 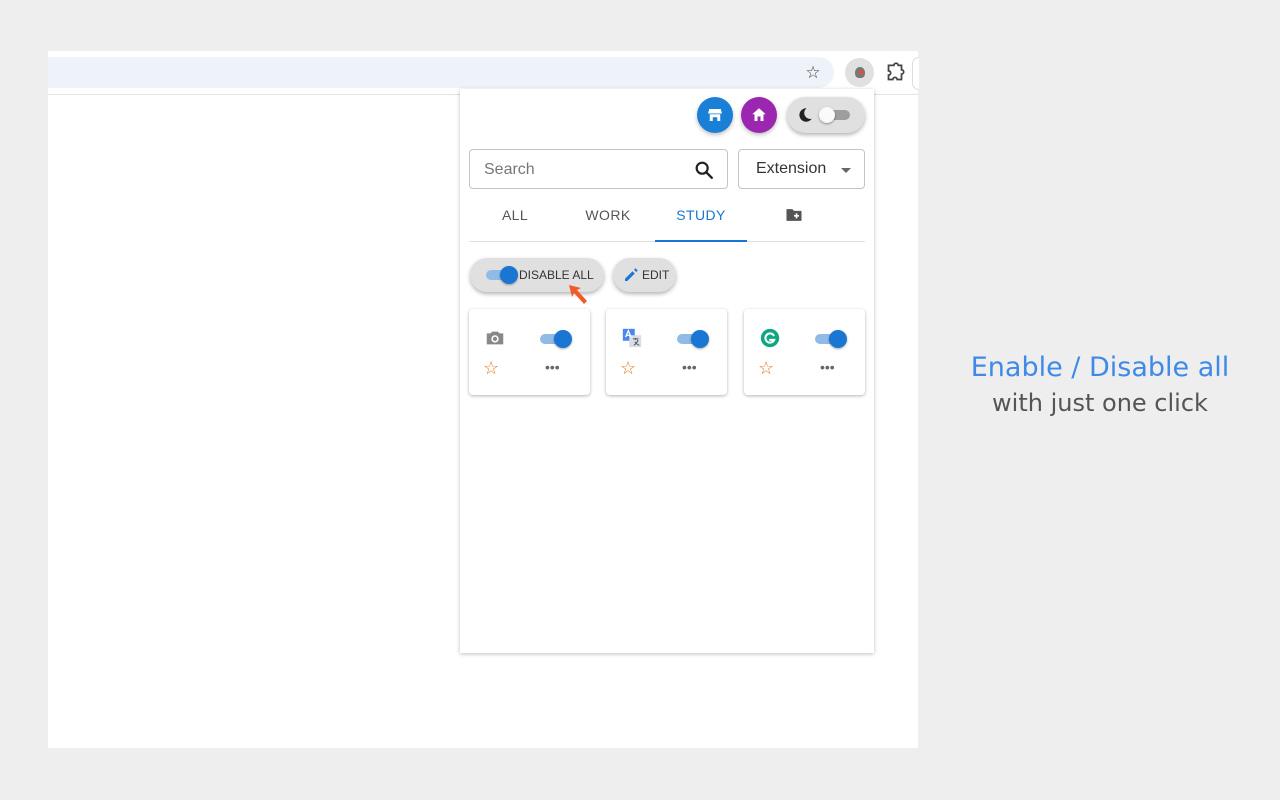 I want to click on tab-bar: ALL WORK STUDY, so click(x=667, y=219).